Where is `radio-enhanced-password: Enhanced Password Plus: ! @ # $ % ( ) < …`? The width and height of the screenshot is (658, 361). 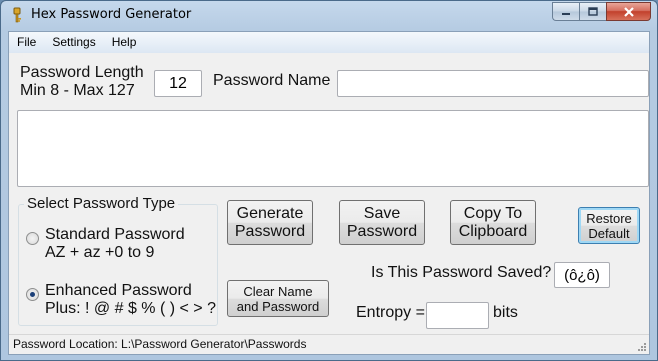
radio-enhanced-password: Enhanced Password Plus: ! @ # $ % ( ) < … is located at coordinates (121, 300).